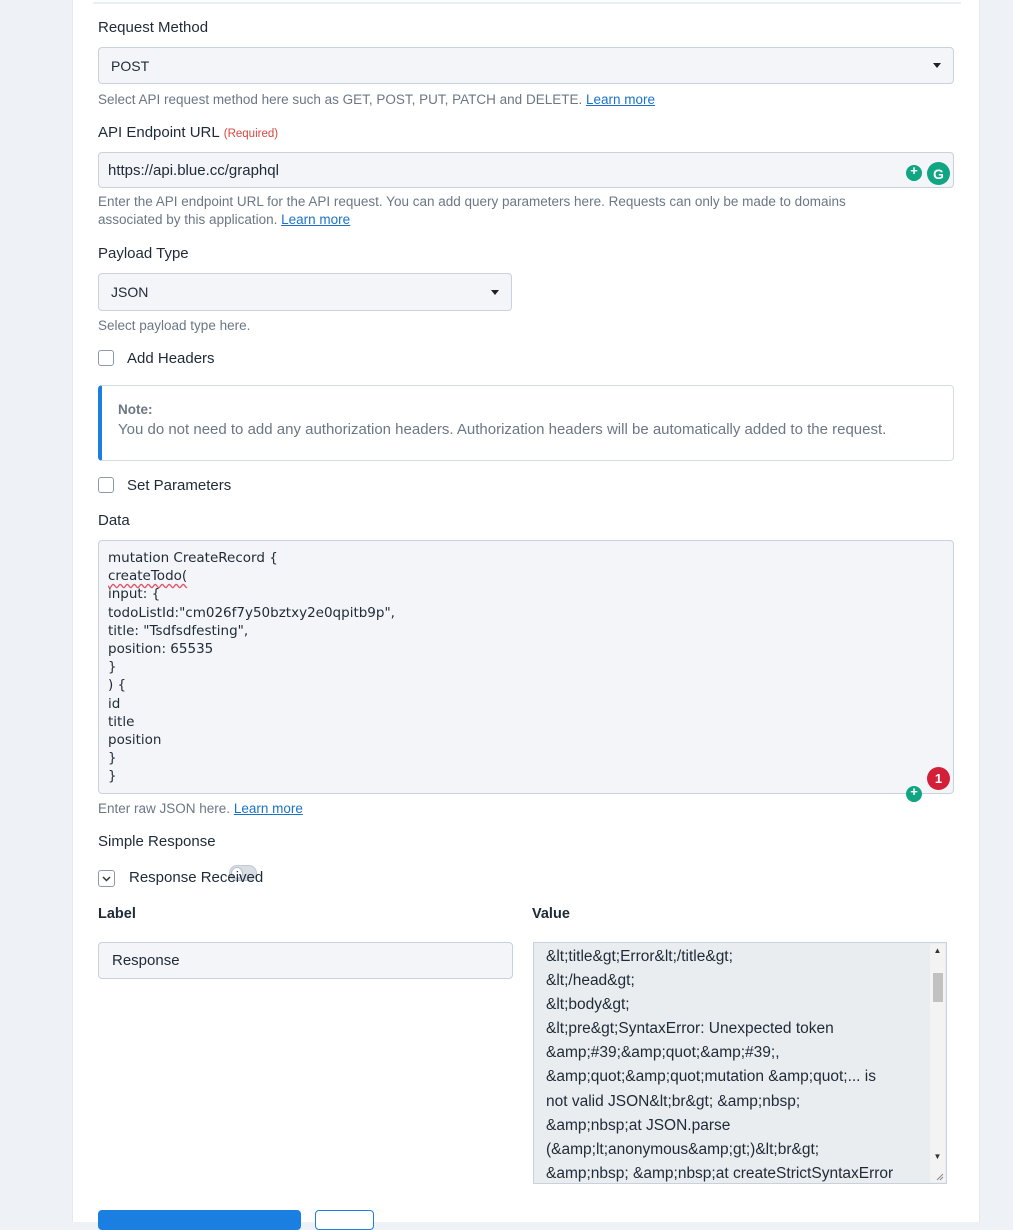  What do you see at coordinates (130, 292) in the screenshot?
I see `payload-type-value: JSON` at bounding box center [130, 292].